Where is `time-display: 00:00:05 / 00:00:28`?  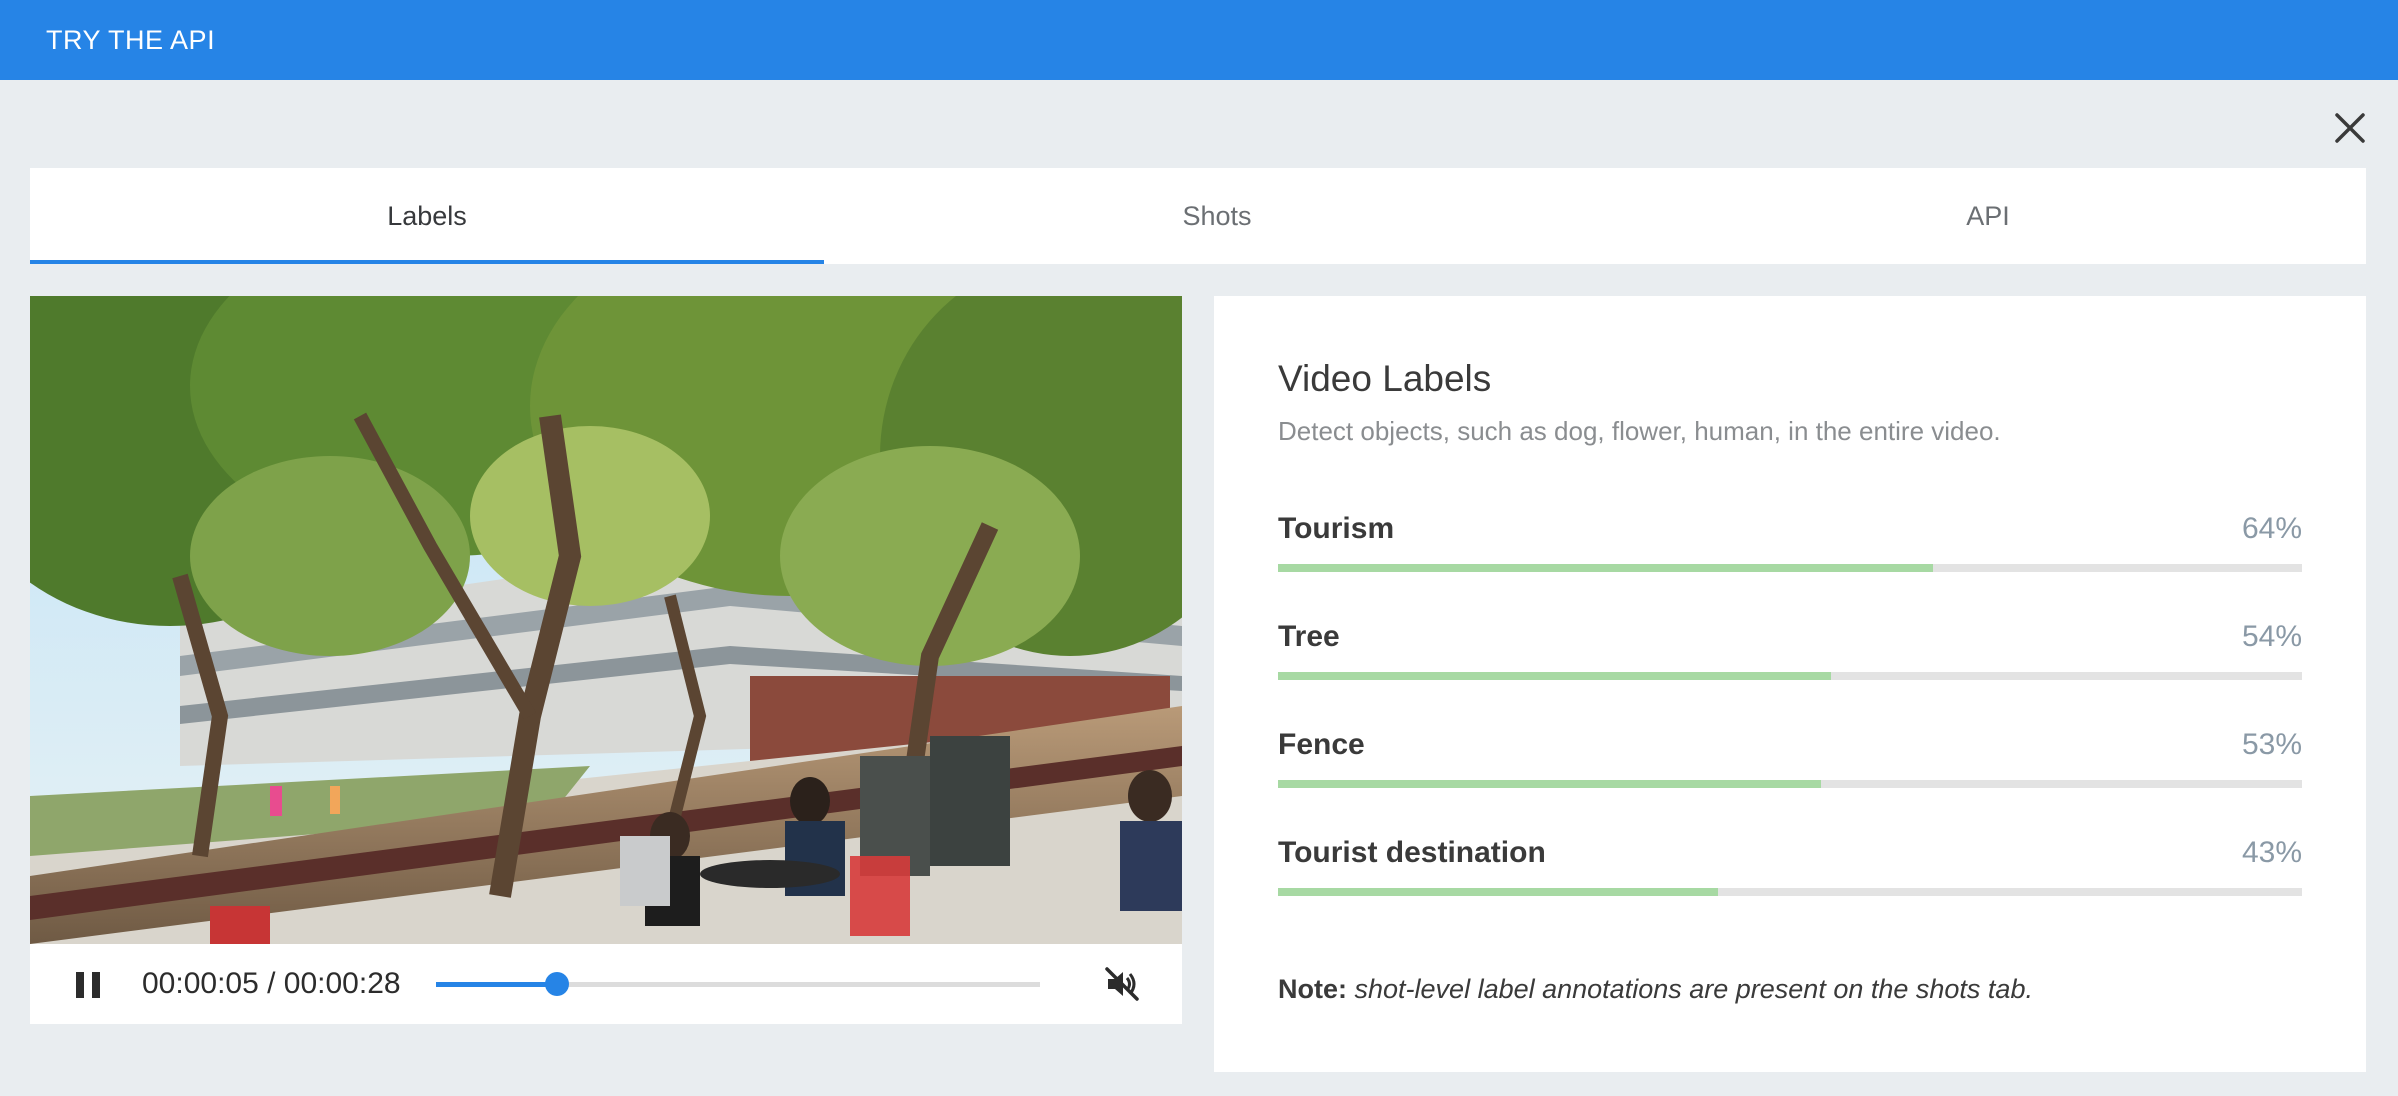
time-display: 00:00:05 / 00:00:28 is located at coordinates (271, 983).